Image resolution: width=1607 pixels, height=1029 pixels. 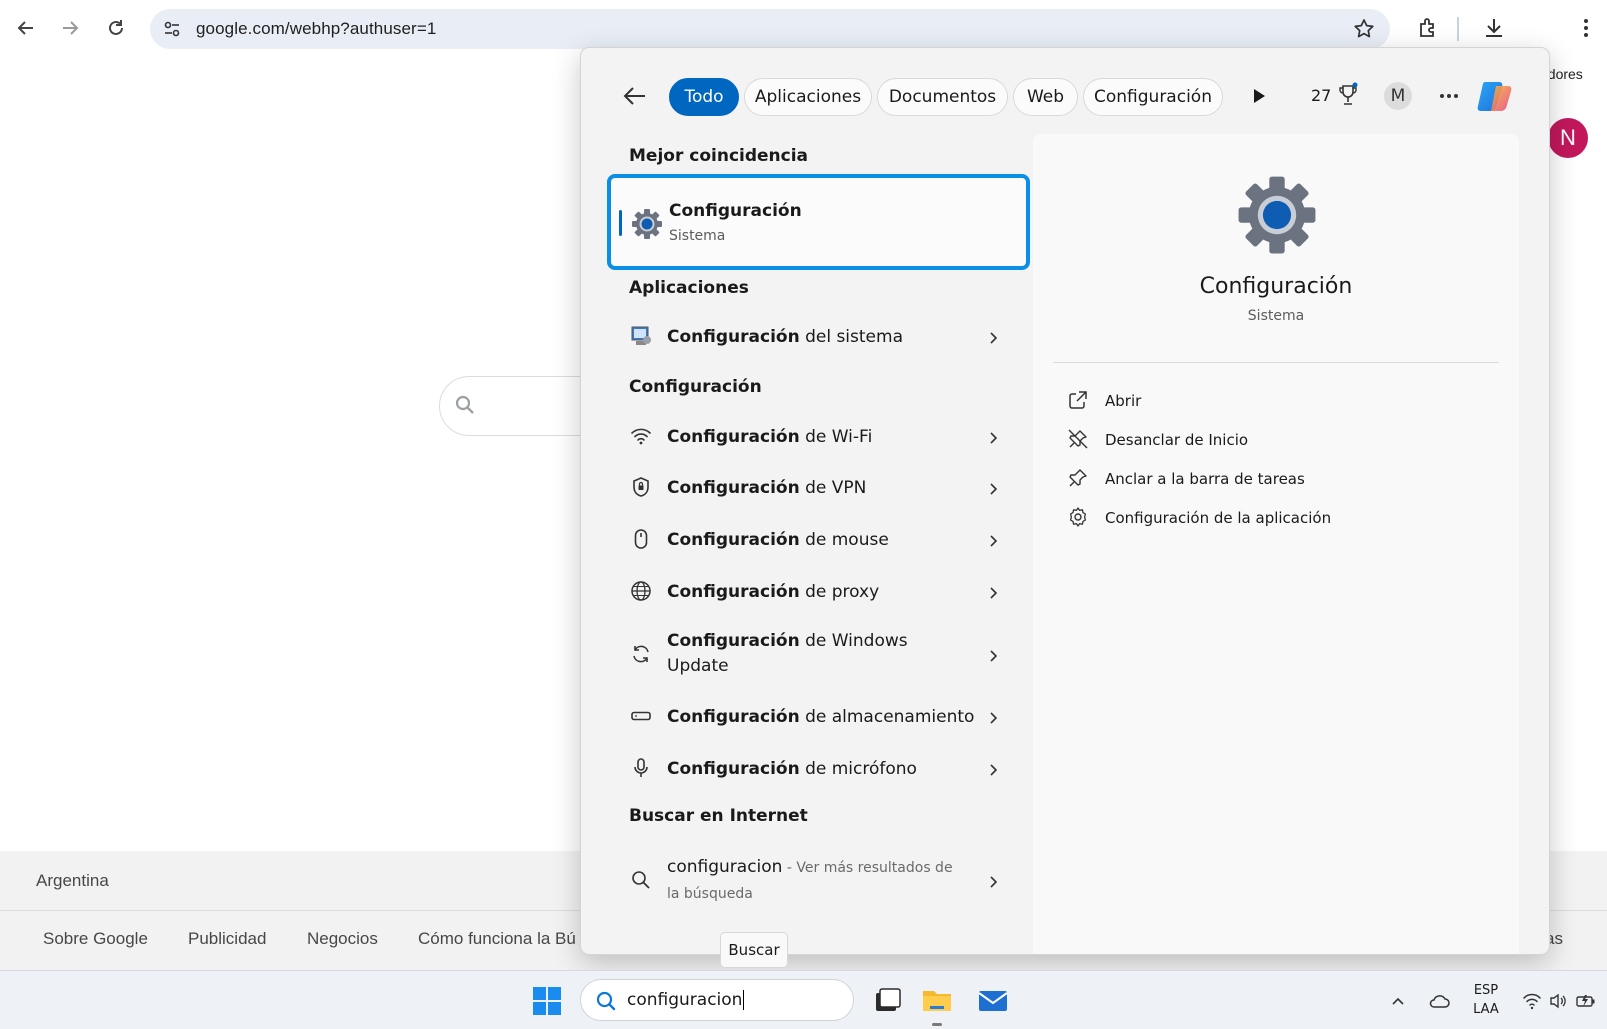 What do you see at coordinates (95, 939) in the screenshot?
I see `footer-link-about: Sobre Google` at bounding box center [95, 939].